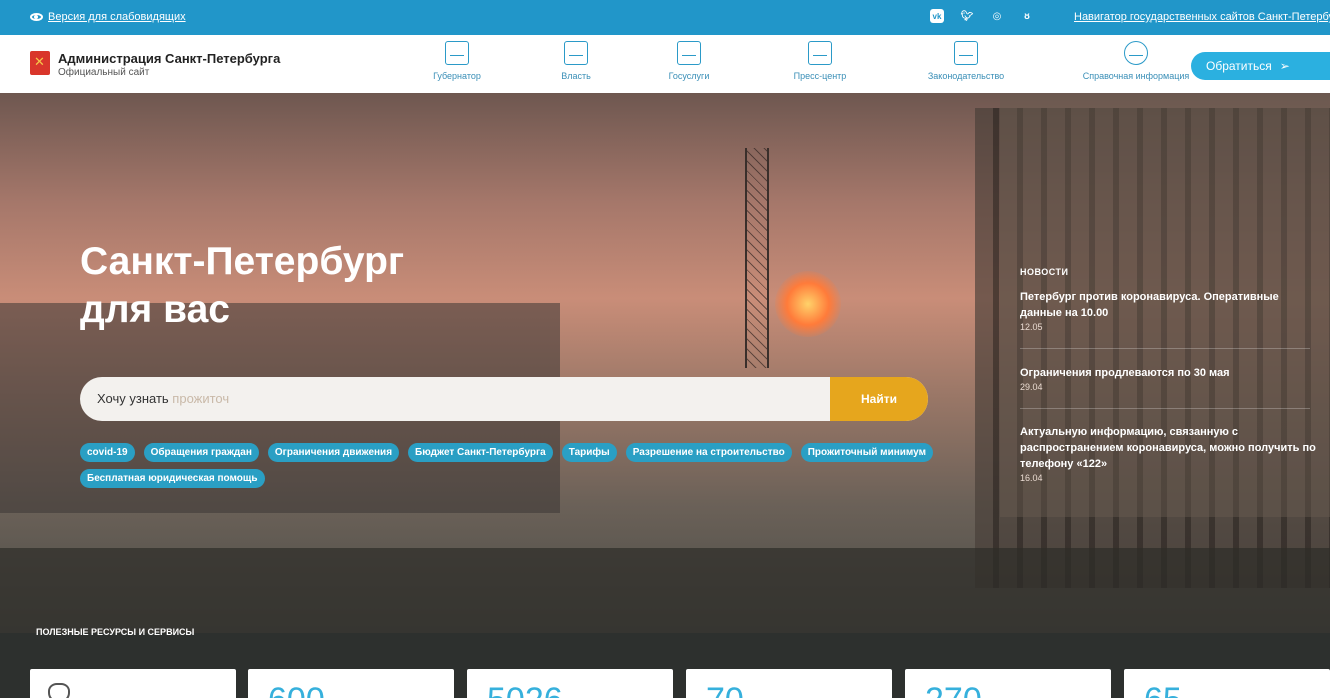 This screenshot has width=1330, height=698. Describe the element at coordinates (576, 76) in the screenshot. I see `nav-power-label: Власть` at that location.